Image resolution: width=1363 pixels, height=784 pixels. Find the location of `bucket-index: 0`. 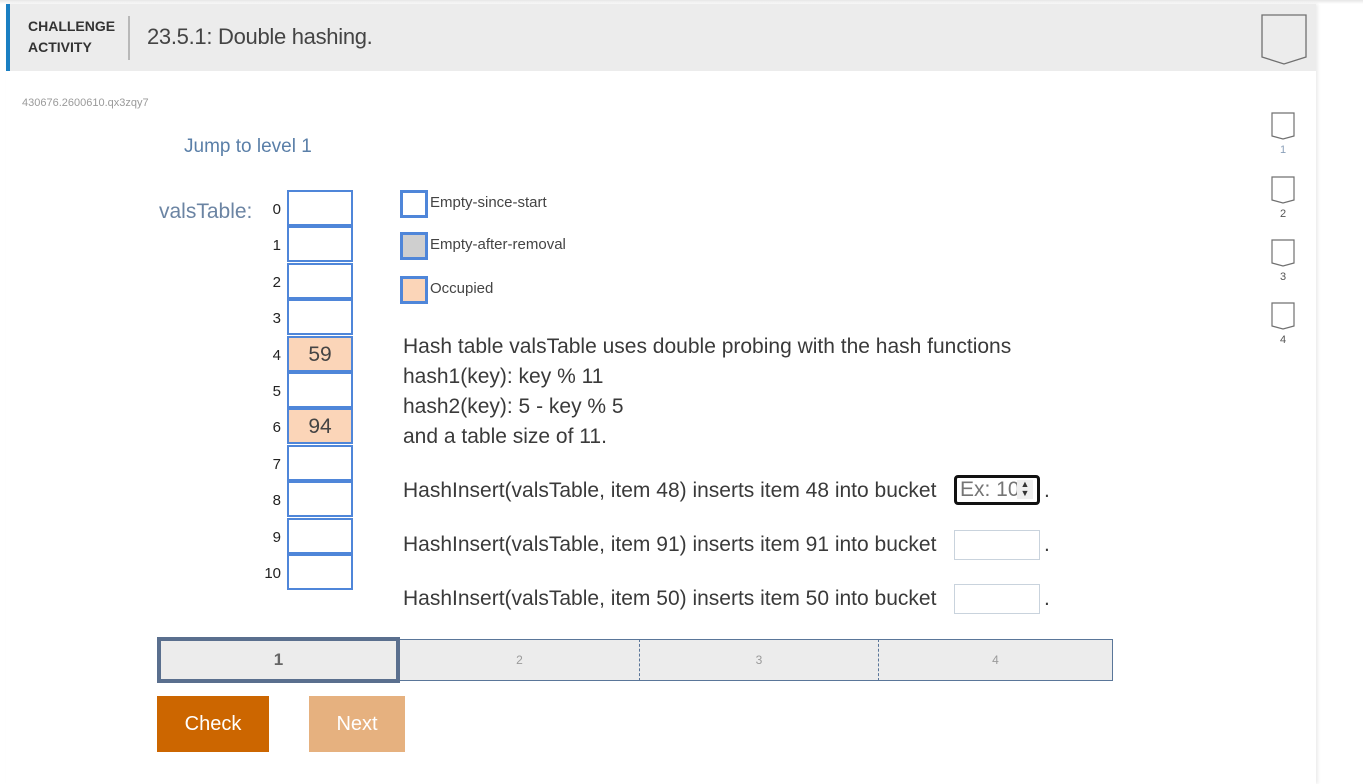

bucket-index: 0 is located at coordinates (276, 209).